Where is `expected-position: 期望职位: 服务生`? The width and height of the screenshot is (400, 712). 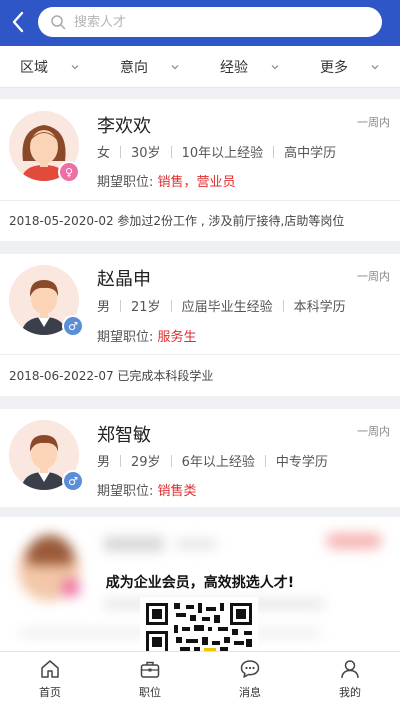 expected-position: 期望职位: 服务生 is located at coordinates (147, 335).